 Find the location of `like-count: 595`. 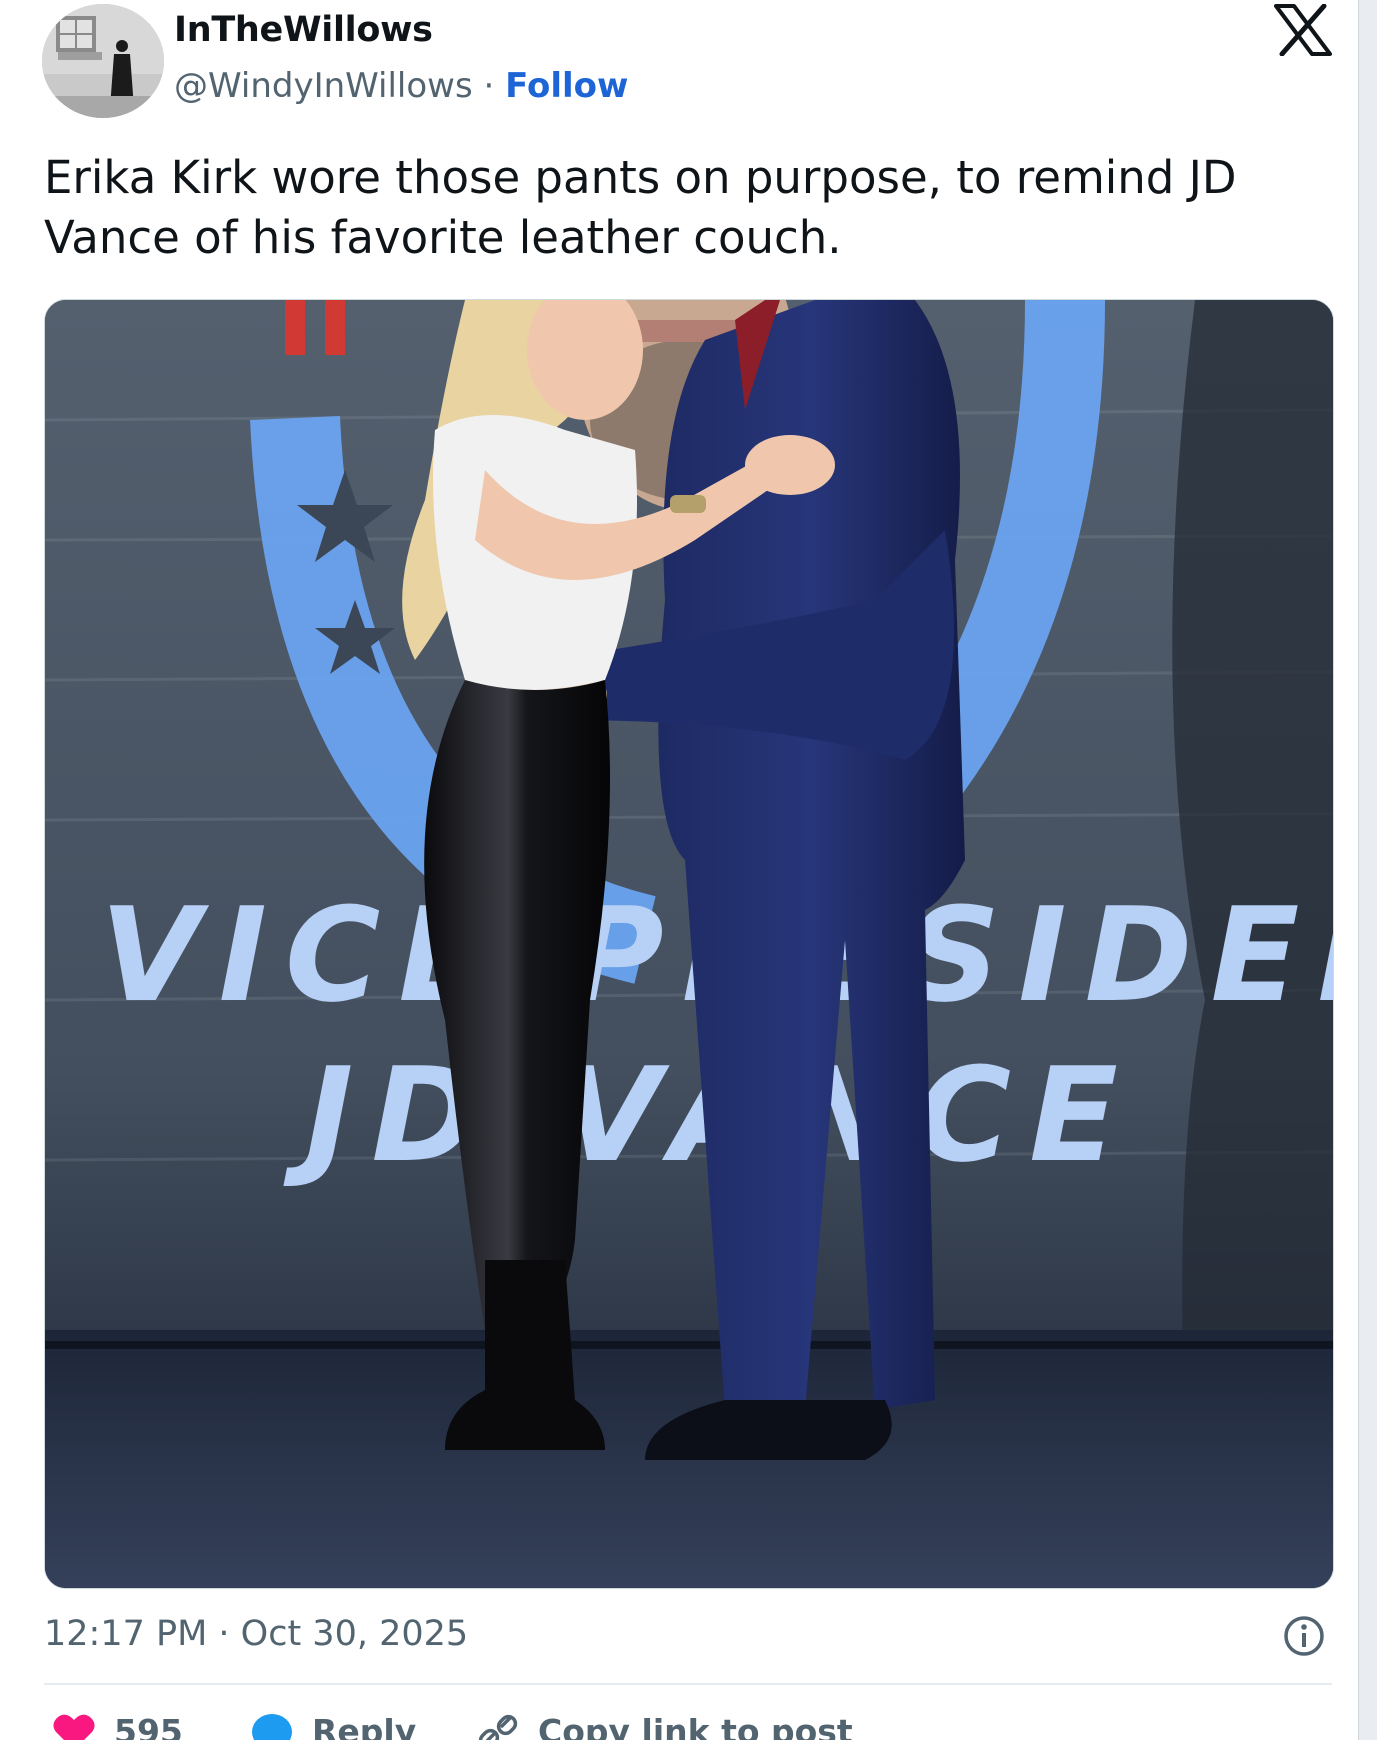

like-count: 595 is located at coordinates (148, 1726).